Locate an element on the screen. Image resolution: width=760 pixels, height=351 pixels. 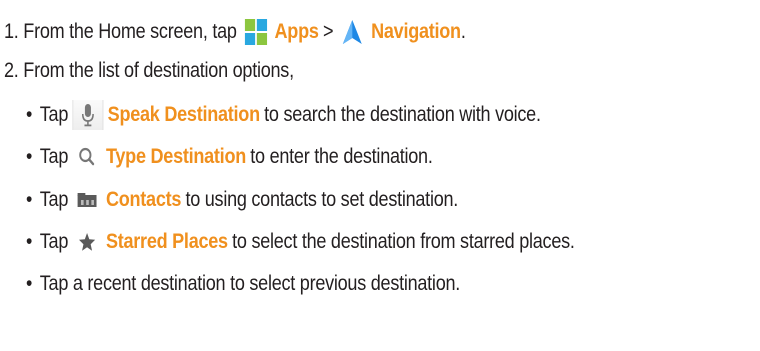
step-1-end: . is located at coordinates (463, 31).